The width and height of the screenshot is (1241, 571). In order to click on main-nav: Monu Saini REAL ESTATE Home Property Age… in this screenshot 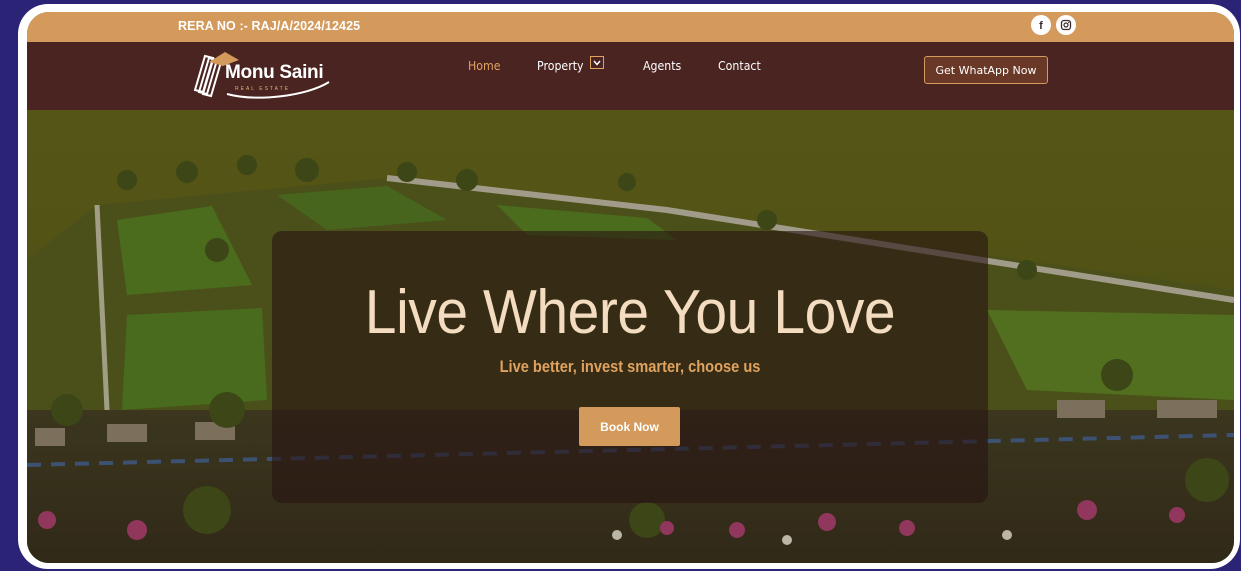, I will do `click(630, 76)`.